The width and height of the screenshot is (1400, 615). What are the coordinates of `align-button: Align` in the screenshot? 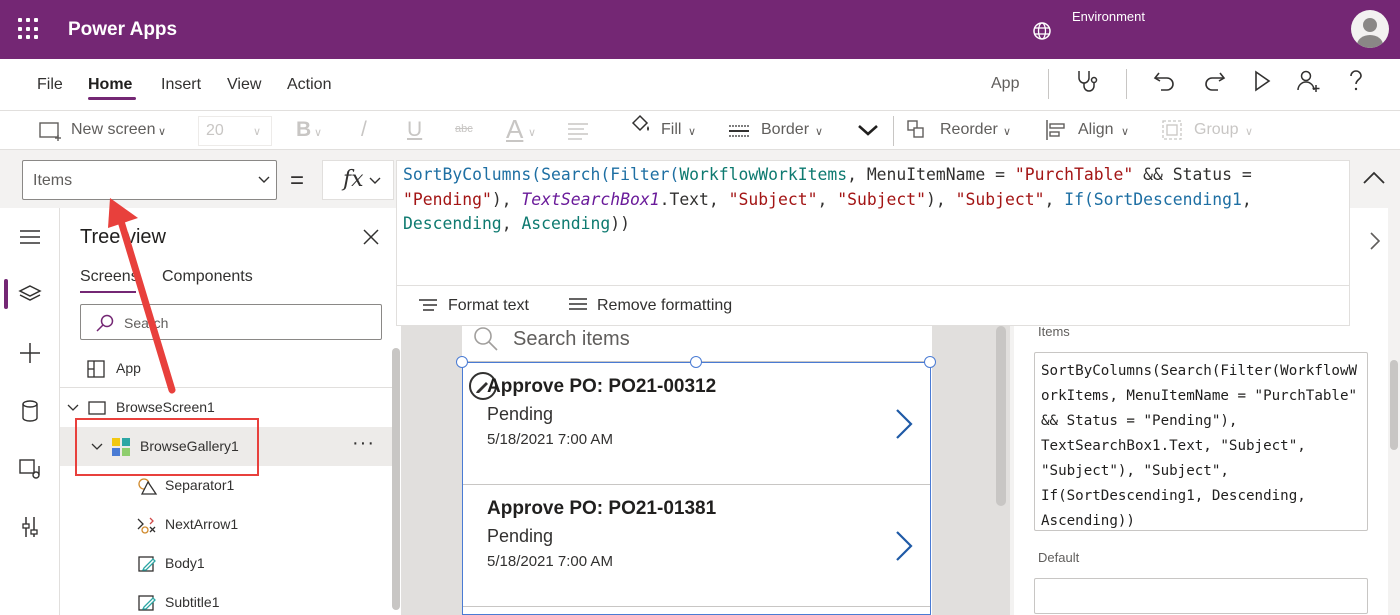 It's located at (1096, 130).